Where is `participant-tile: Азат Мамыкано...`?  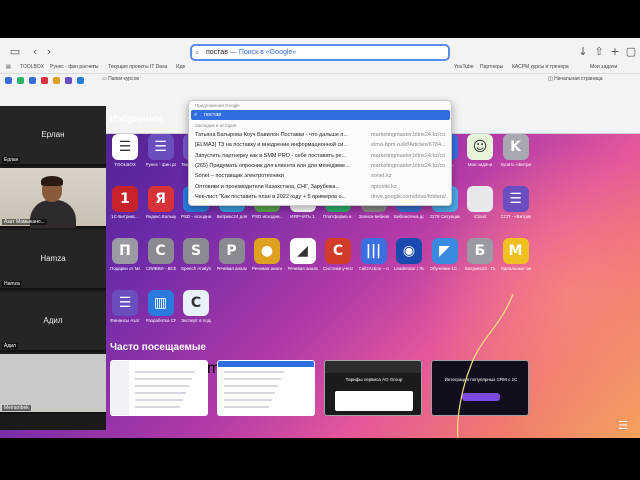
participant-tile: Азат Мамыкано... is located at coordinates (53, 198).